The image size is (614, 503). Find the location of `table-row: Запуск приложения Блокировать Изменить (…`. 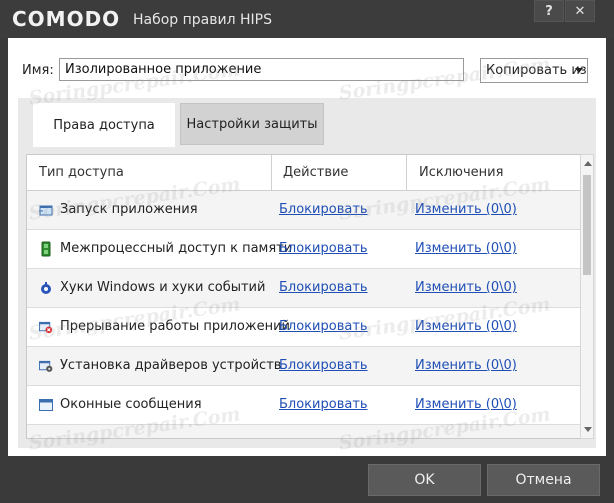

table-row: Запуск приложения Блокировать Изменить (… is located at coordinates (303, 210).